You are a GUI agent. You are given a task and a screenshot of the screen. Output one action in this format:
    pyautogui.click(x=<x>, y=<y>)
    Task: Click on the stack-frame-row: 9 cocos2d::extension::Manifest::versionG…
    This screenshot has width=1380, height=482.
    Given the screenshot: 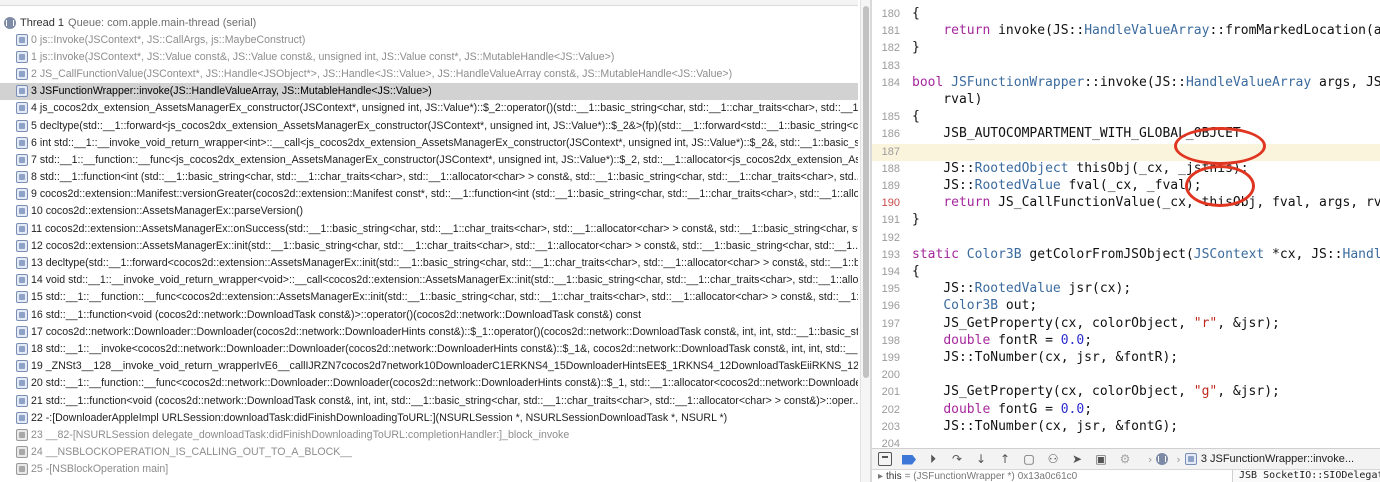 What is the action you would take?
    pyautogui.click(x=429, y=194)
    